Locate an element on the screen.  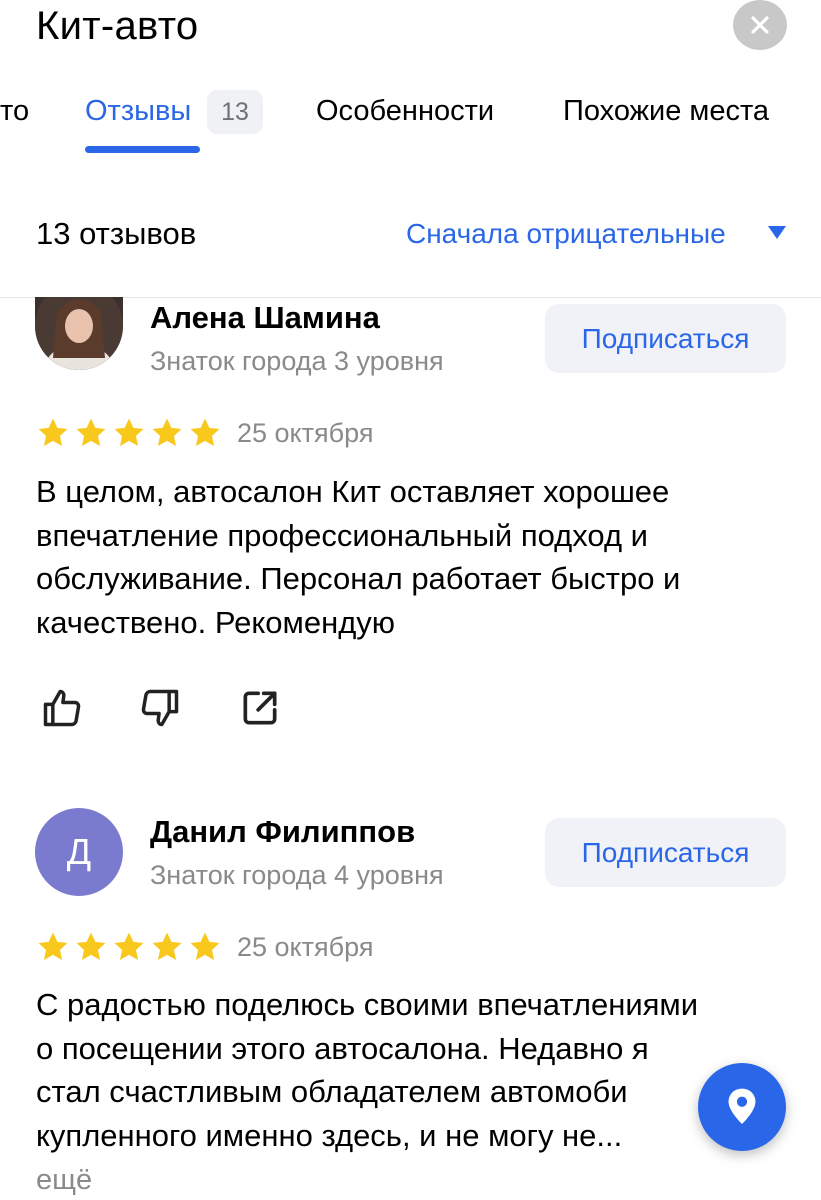
thumbs-up-icon is located at coordinates (62, 708).